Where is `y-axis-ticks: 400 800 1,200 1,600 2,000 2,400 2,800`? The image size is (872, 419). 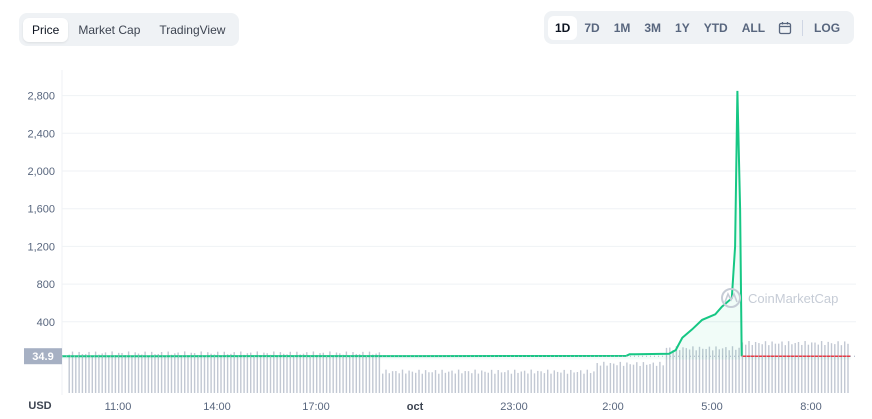
y-axis-ticks: 400 800 1,200 1,600 2,000 2,400 2,800 is located at coordinates (41, 210).